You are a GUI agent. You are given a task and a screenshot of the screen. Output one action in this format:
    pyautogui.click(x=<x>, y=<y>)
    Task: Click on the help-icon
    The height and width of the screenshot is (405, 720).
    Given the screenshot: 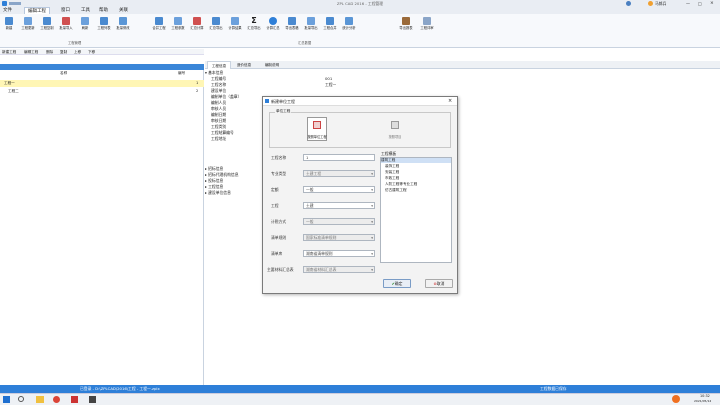 What is the action you would take?
    pyautogui.click(x=628, y=3)
    